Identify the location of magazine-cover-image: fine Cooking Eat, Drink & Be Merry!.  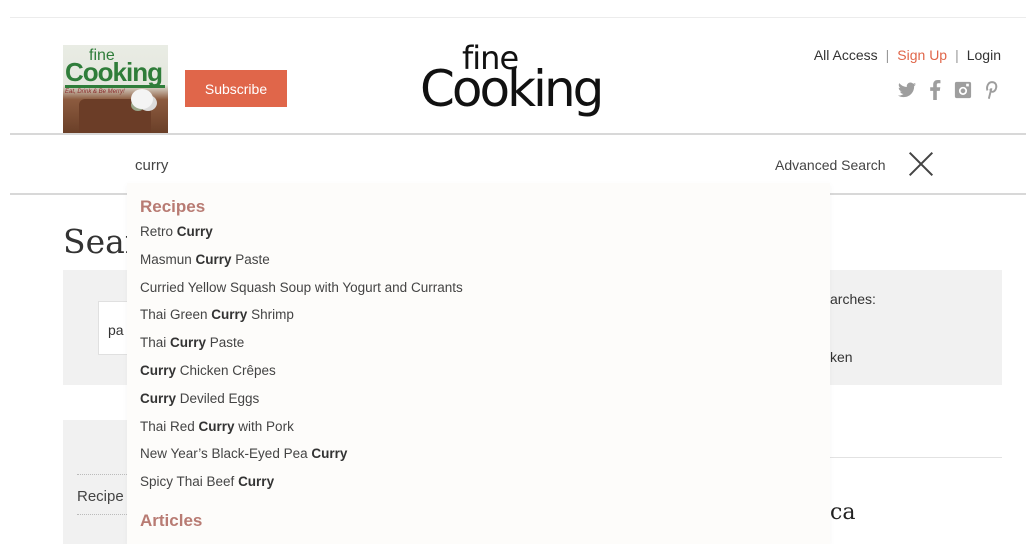
(115, 89).